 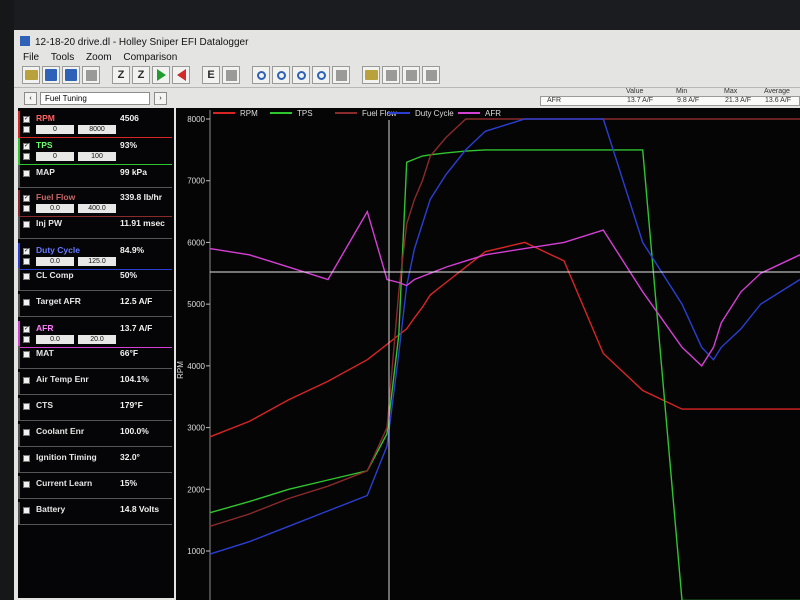 I want to click on y-tick-label: 1000, so click(x=196, y=551).